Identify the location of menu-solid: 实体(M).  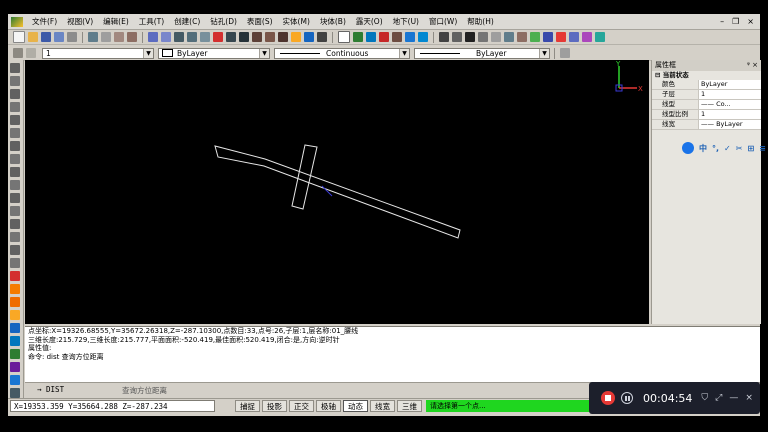
(296, 21).